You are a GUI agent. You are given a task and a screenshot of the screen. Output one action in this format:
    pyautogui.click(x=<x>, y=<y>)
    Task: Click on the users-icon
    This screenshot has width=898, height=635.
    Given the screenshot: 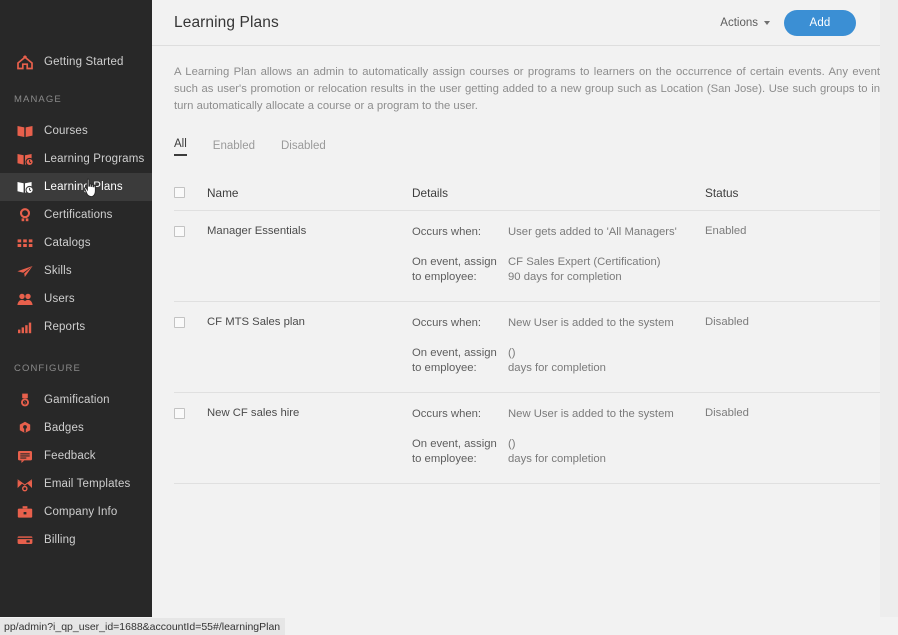 What is the action you would take?
    pyautogui.click(x=25, y=299)
    